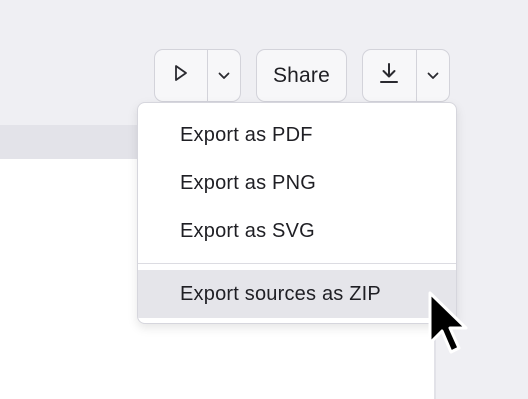 This screenshot has width=528, height=399. What do you see at coordinates (248, 182) in the screenshot?
I see `menu-item-label: Export as PNG` at bounding box center [248, 182].